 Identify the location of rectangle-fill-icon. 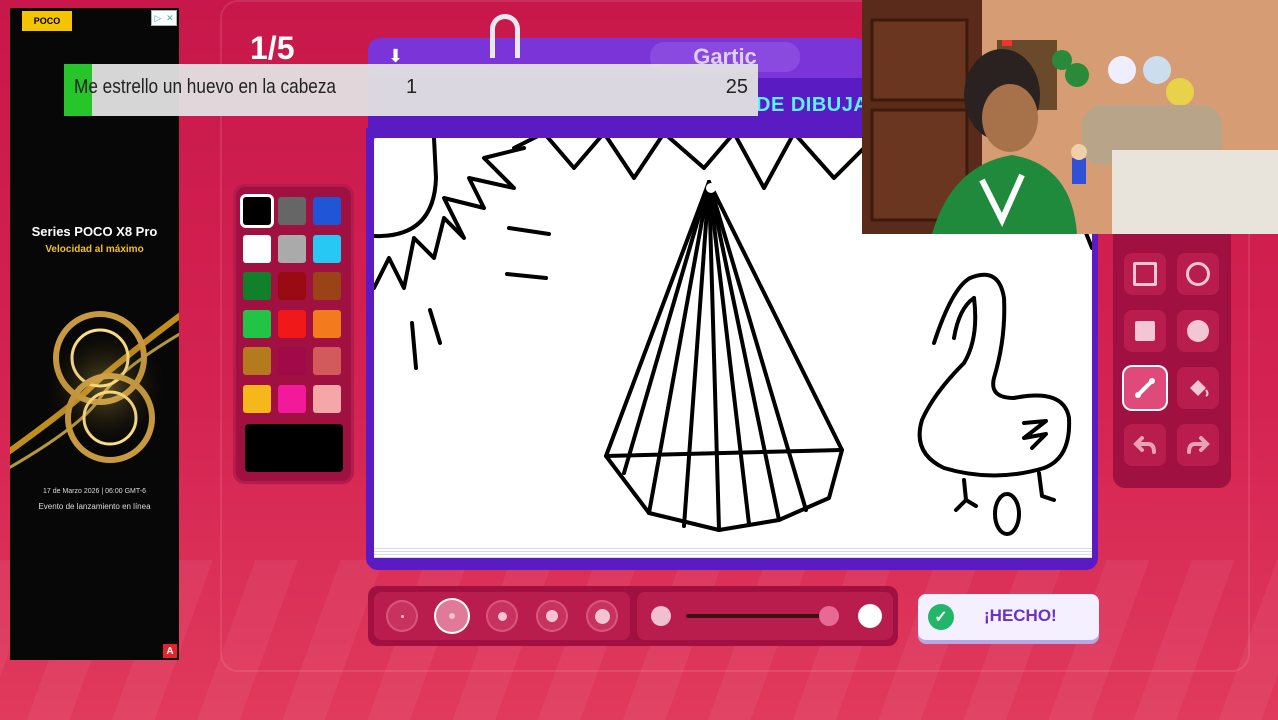
(1145, 331).